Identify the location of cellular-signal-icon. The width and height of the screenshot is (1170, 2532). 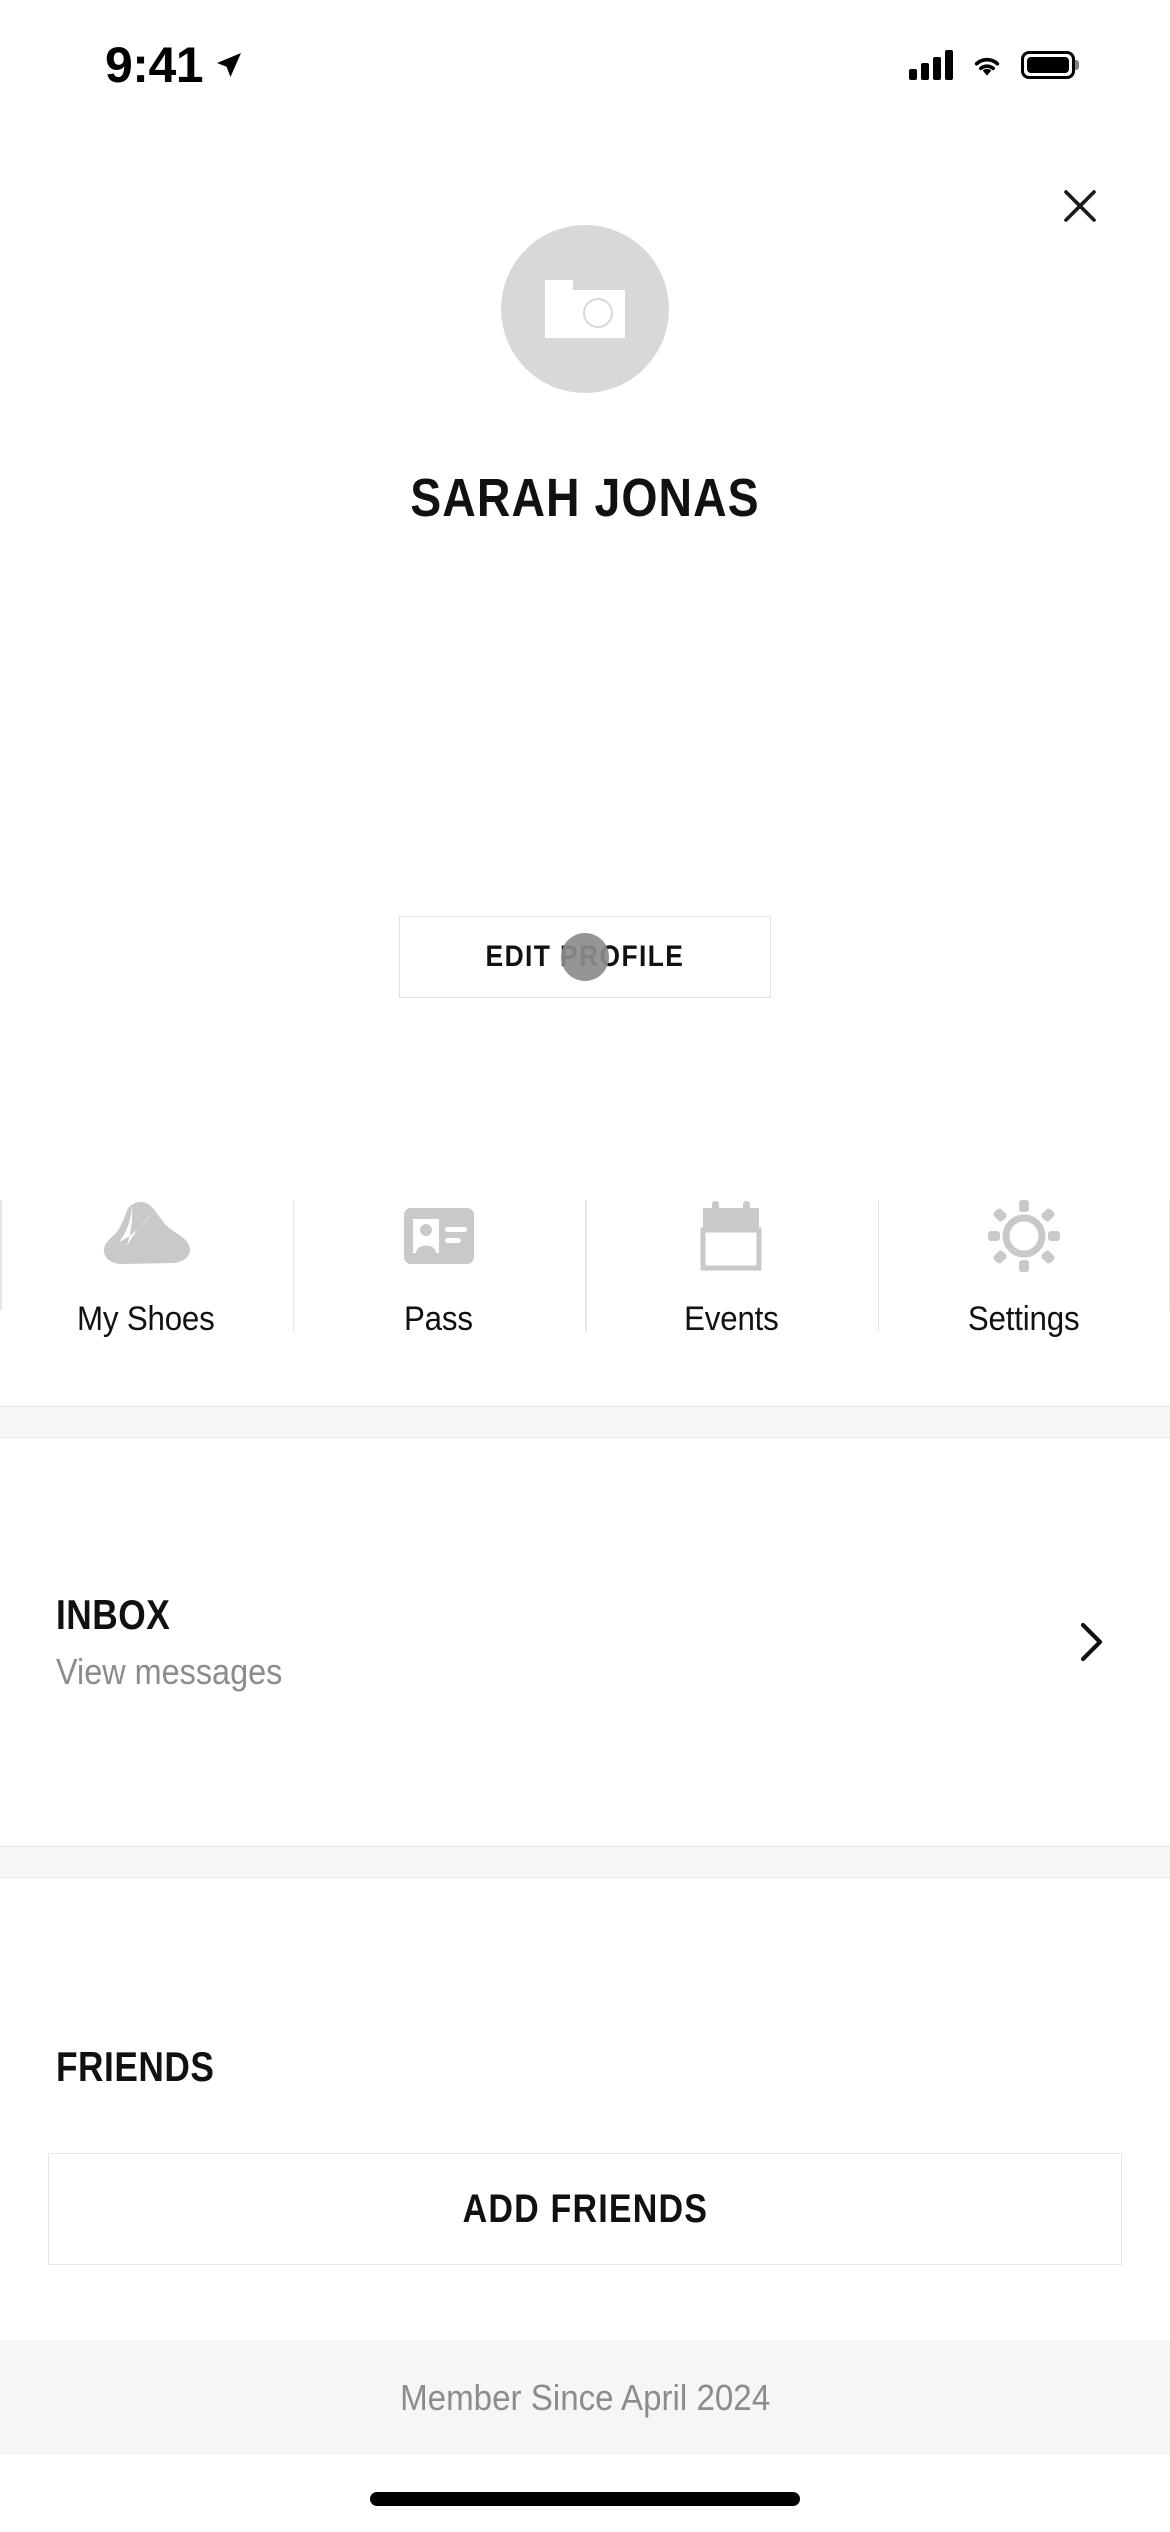
(931, 65).